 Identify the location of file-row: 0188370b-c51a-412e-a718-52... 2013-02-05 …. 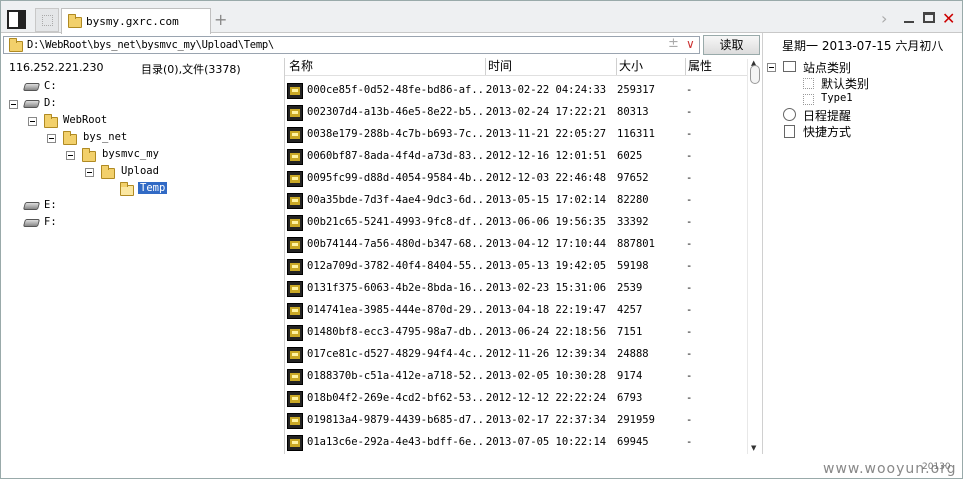
(517, 377).